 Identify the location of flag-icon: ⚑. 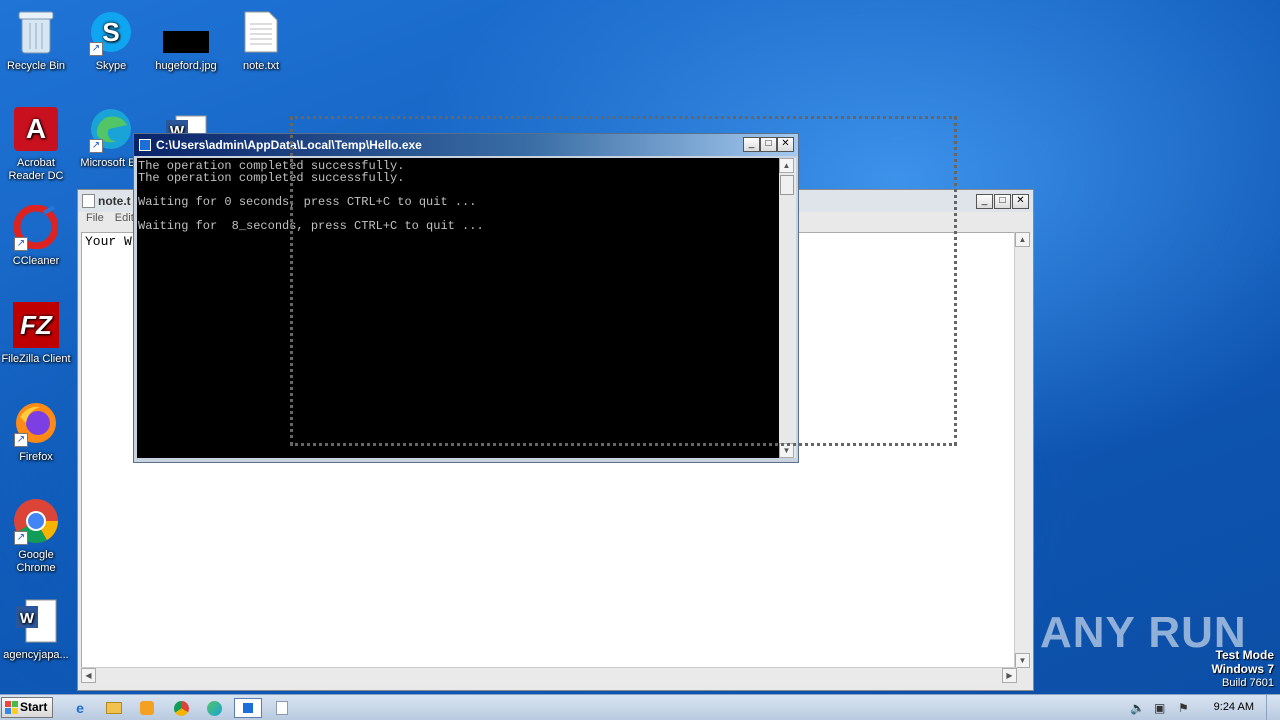
(1183, 708).